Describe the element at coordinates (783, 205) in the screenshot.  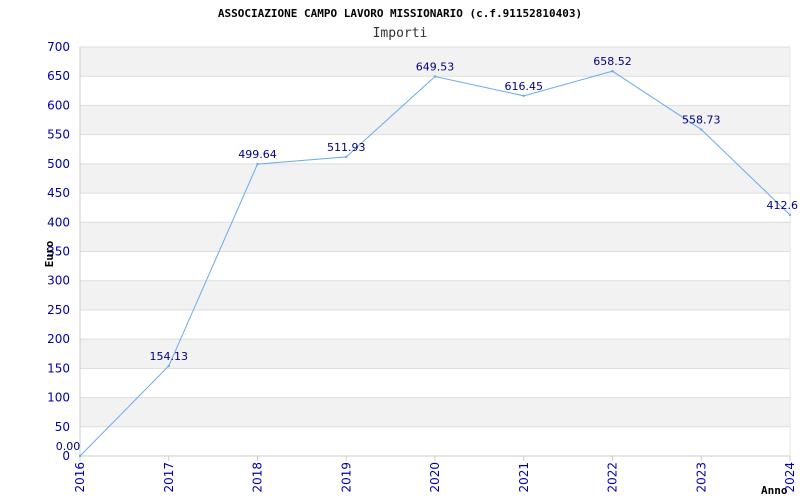
I see `data-label: 412.6` at that location.